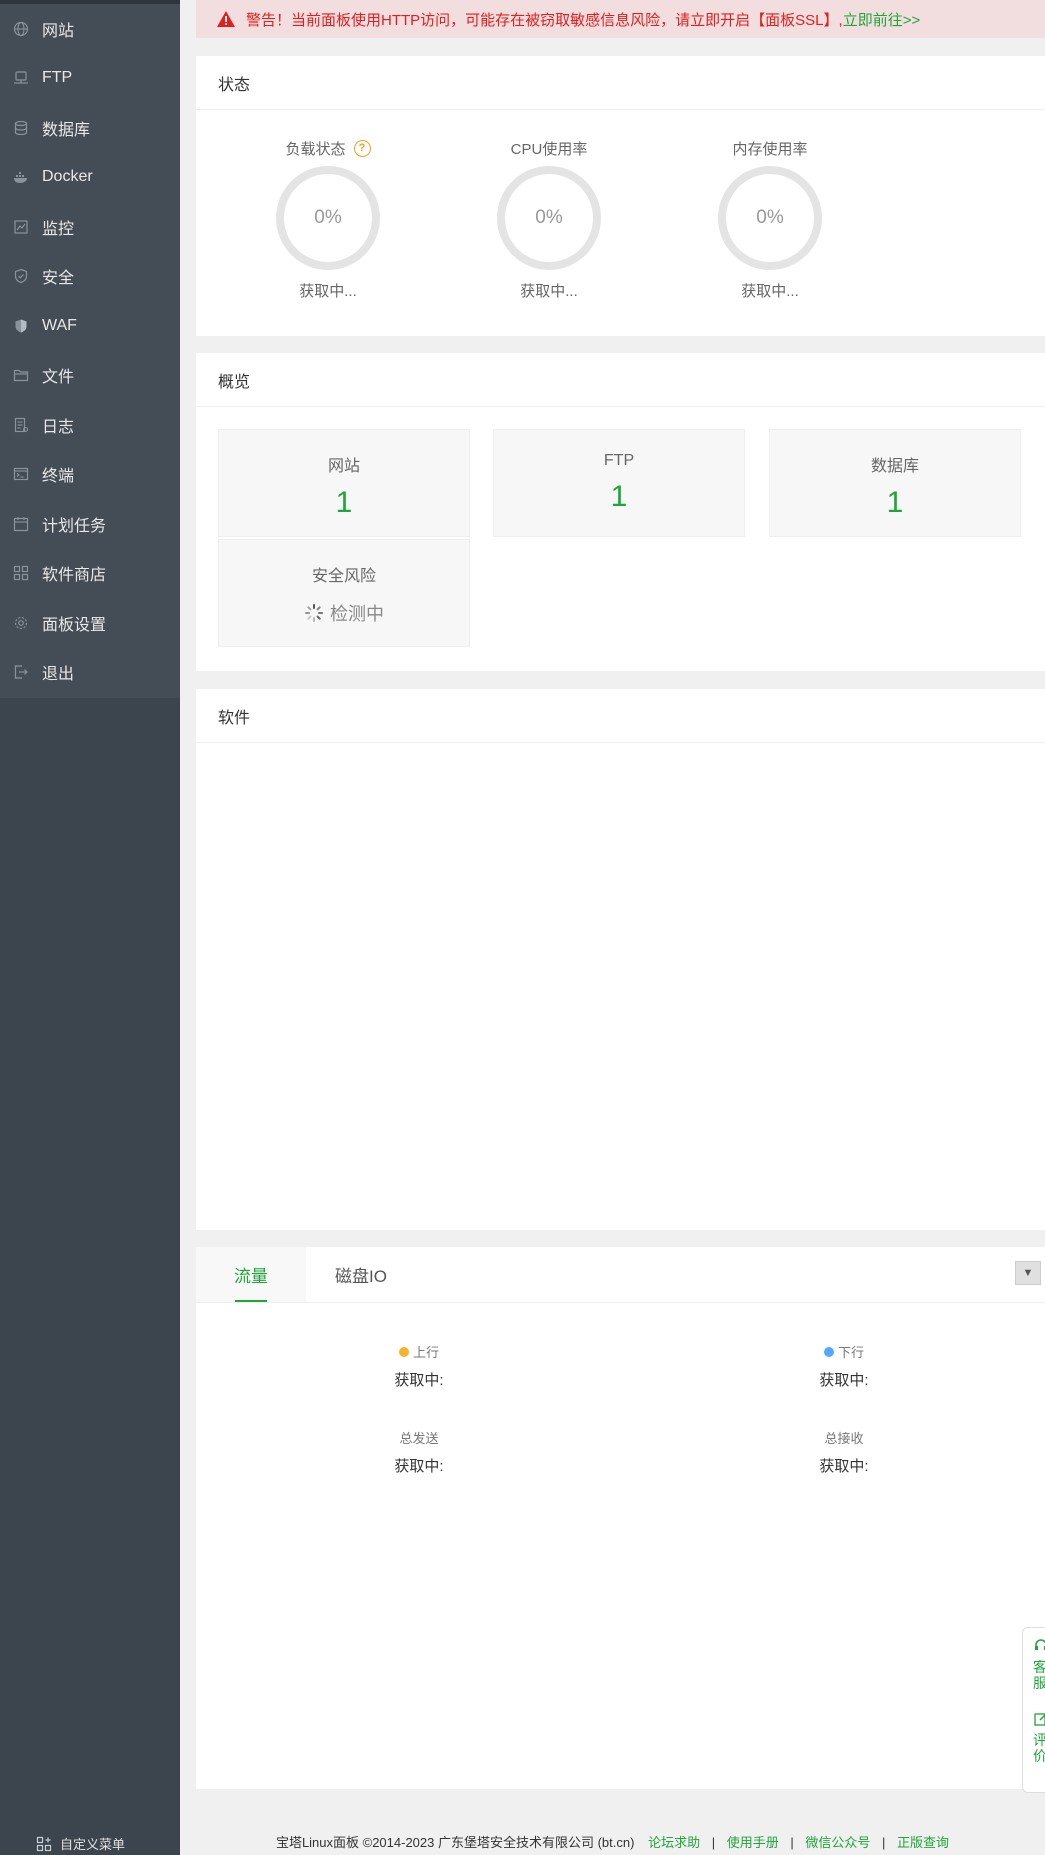 This screenshot has height=1855, width=1045. What do you see at coordinates (58, 675) in the screenshot?
I see `sidebar-item-label: 退出` at bounding box center [58, 675].